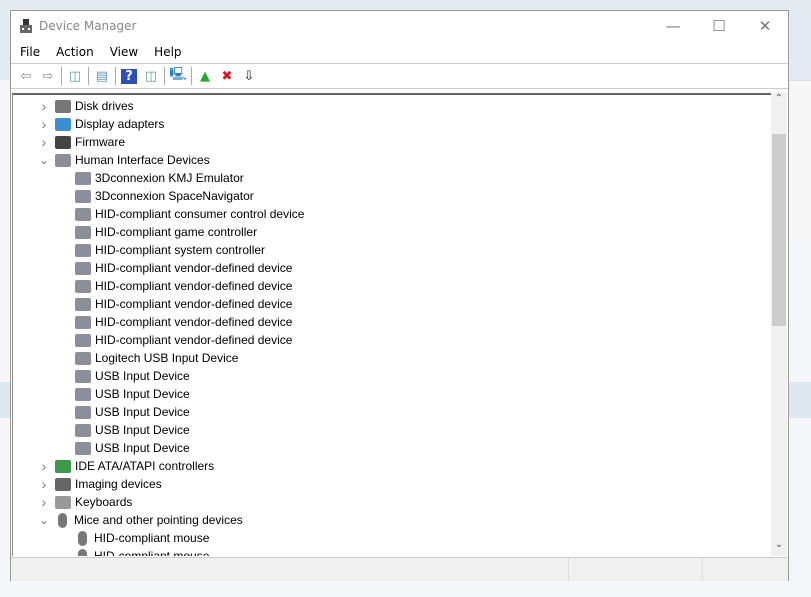 The image size is (811, 597). I want to click on tree-item: HID-compliant game controller, so click(392, 232).